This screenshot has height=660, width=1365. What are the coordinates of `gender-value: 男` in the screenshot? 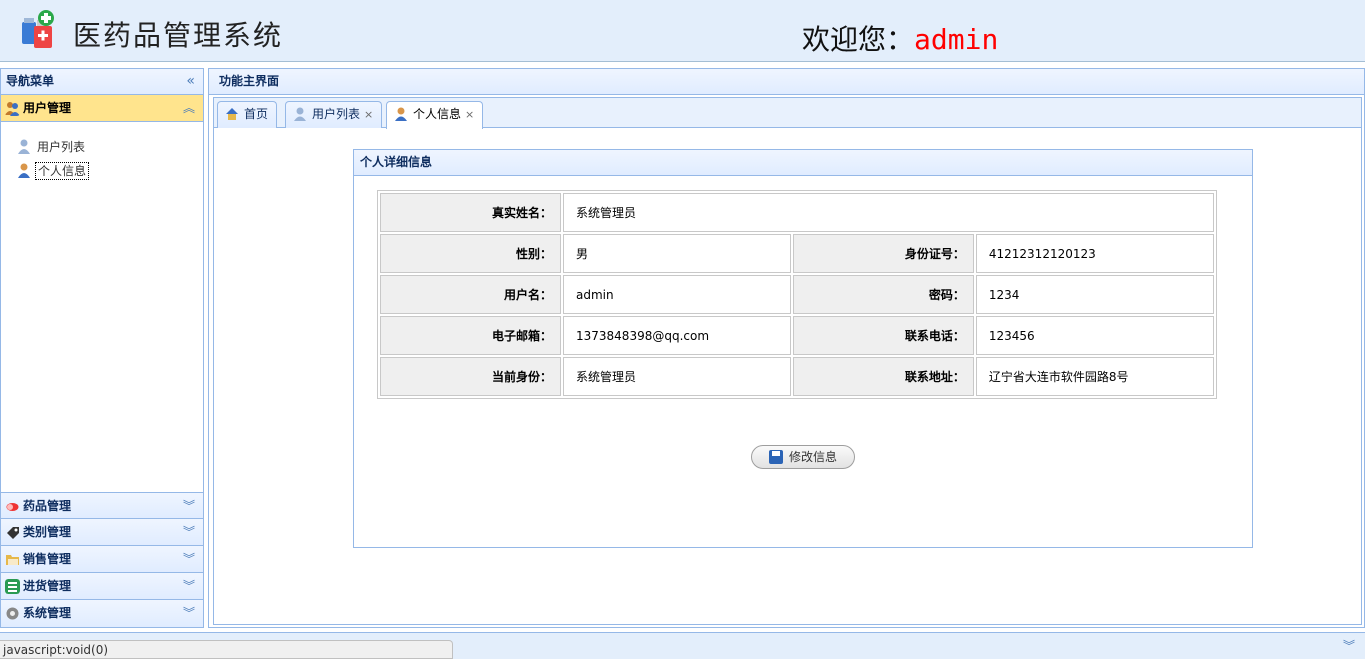 It's located at (677, 253).